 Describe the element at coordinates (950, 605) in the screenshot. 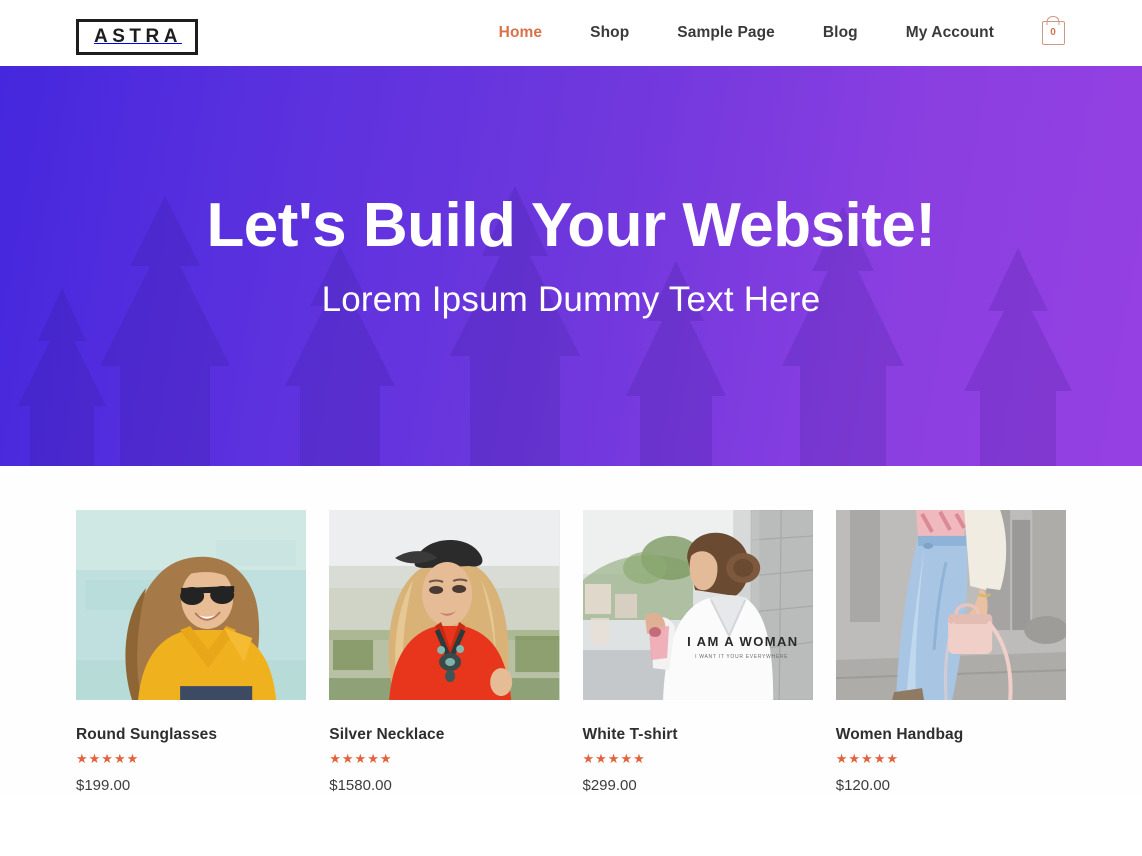

I see `product-image-women-handbag` at that location.